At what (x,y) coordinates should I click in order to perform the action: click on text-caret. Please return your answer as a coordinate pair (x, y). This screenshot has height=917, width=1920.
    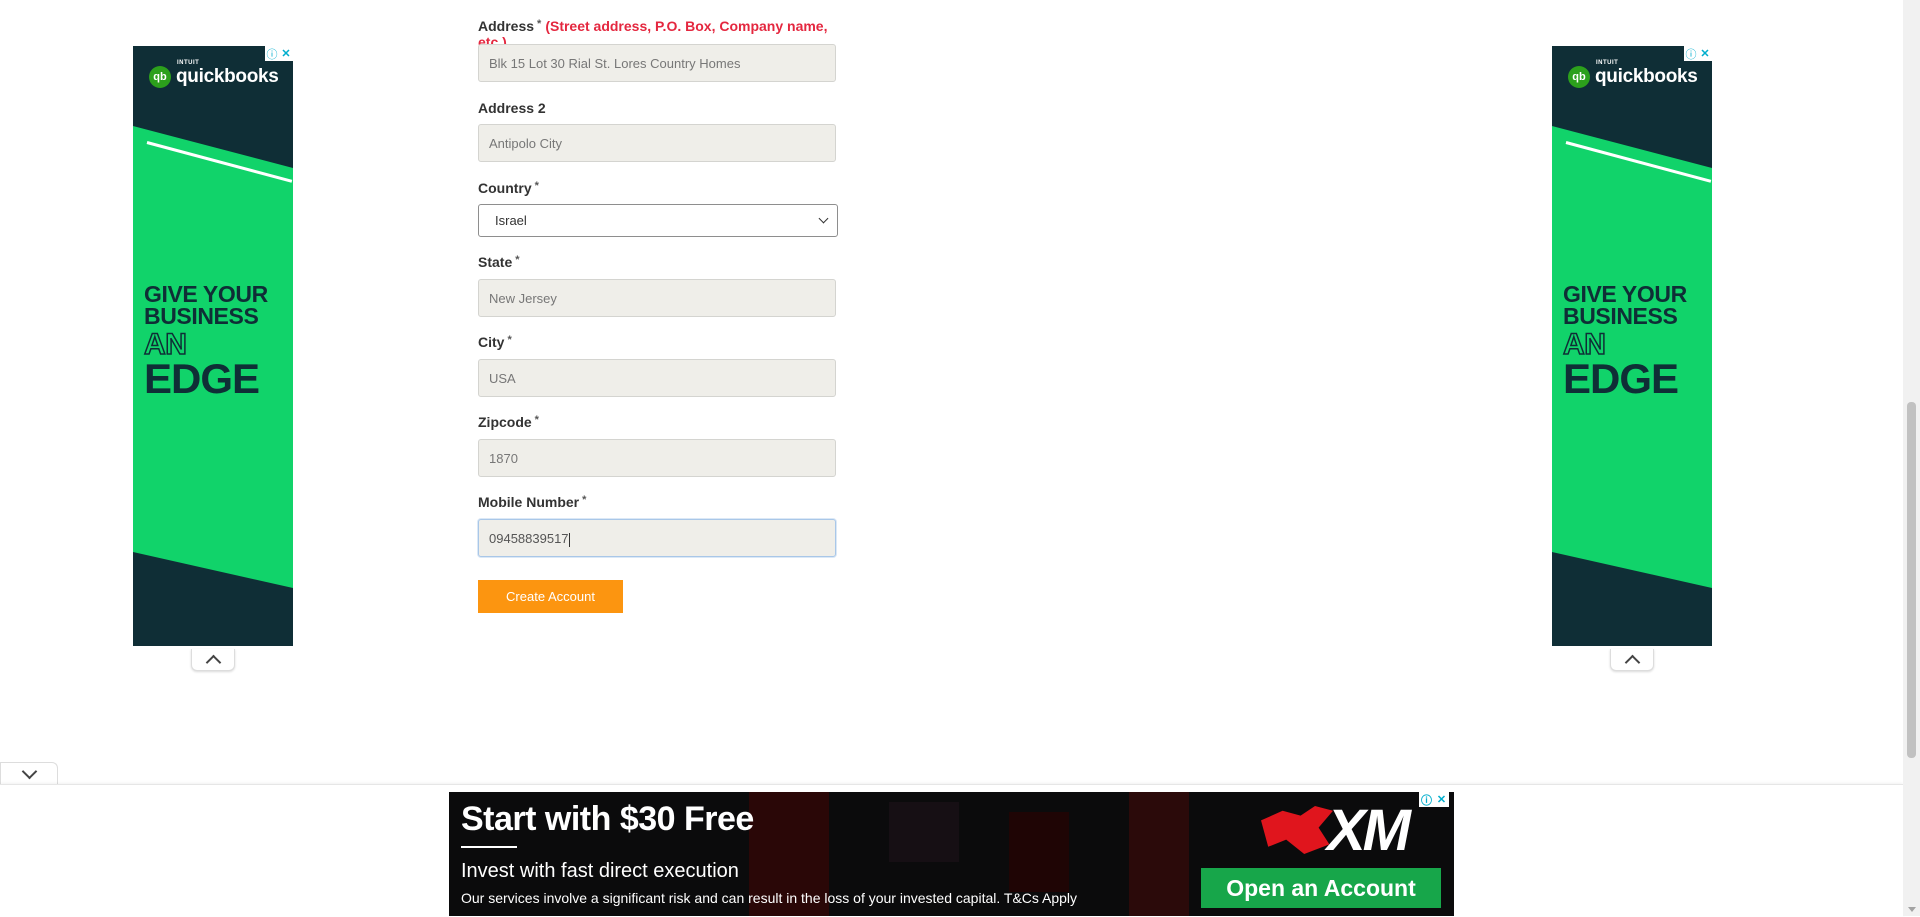
    Looking at the image, I should click on (569, 539).